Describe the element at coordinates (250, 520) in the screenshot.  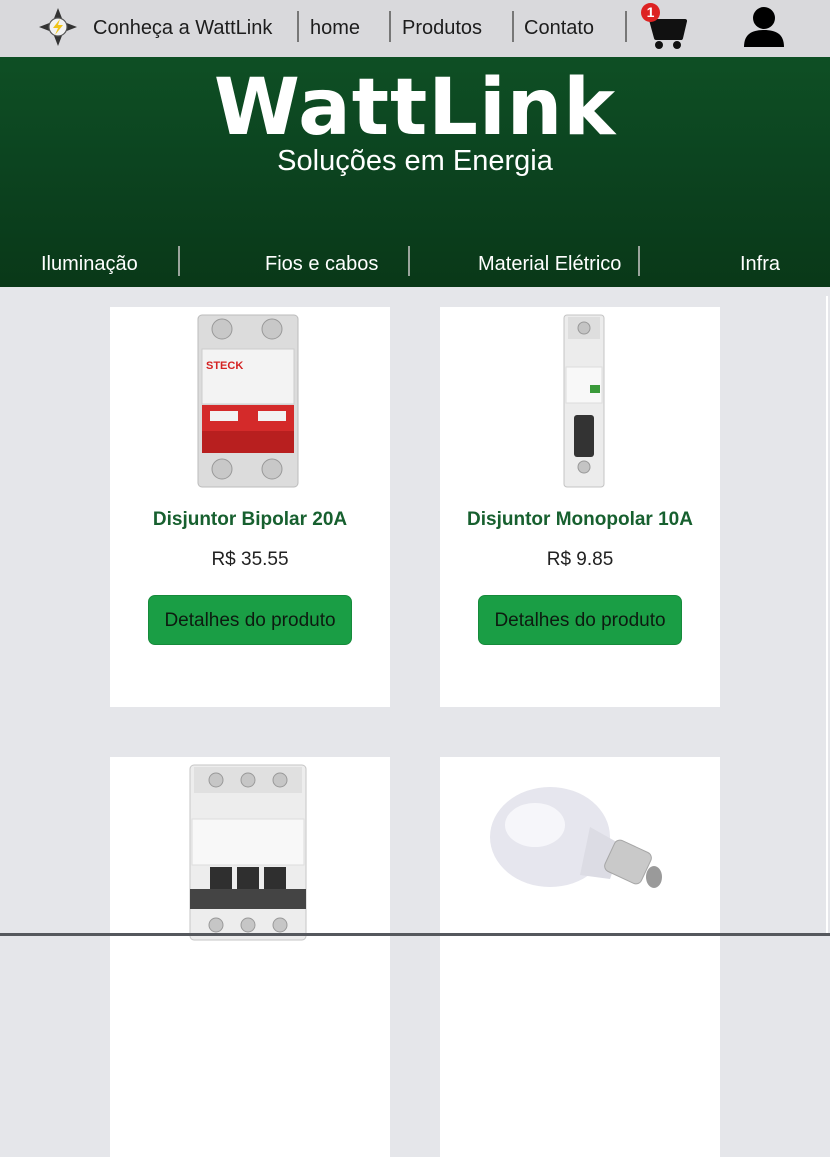
I see `product-name: Disjuntor Bipolar 20A` at that location.